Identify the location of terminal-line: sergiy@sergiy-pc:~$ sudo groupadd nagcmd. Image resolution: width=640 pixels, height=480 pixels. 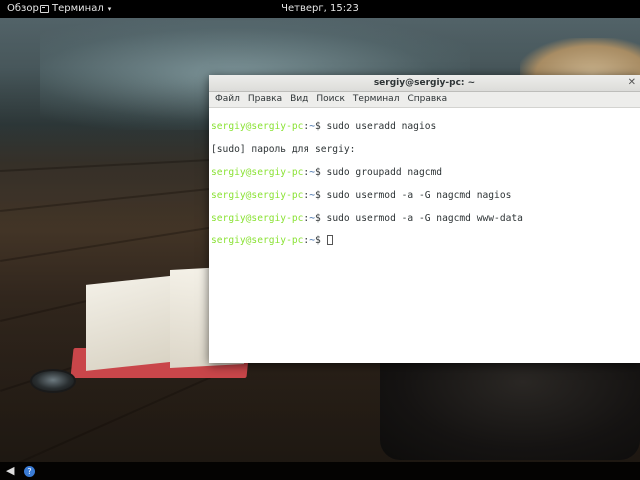
(327, 173).